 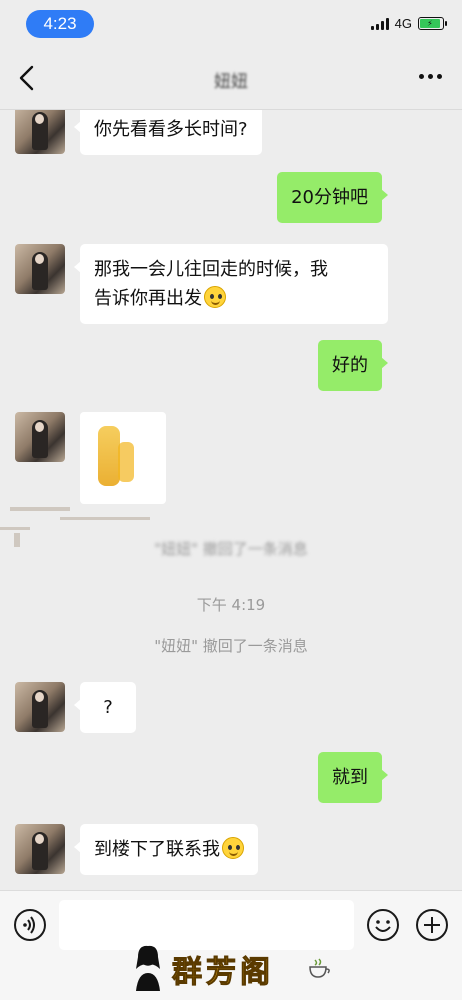 I want to click on status-time: 4:23, so click(x=60, y=24).